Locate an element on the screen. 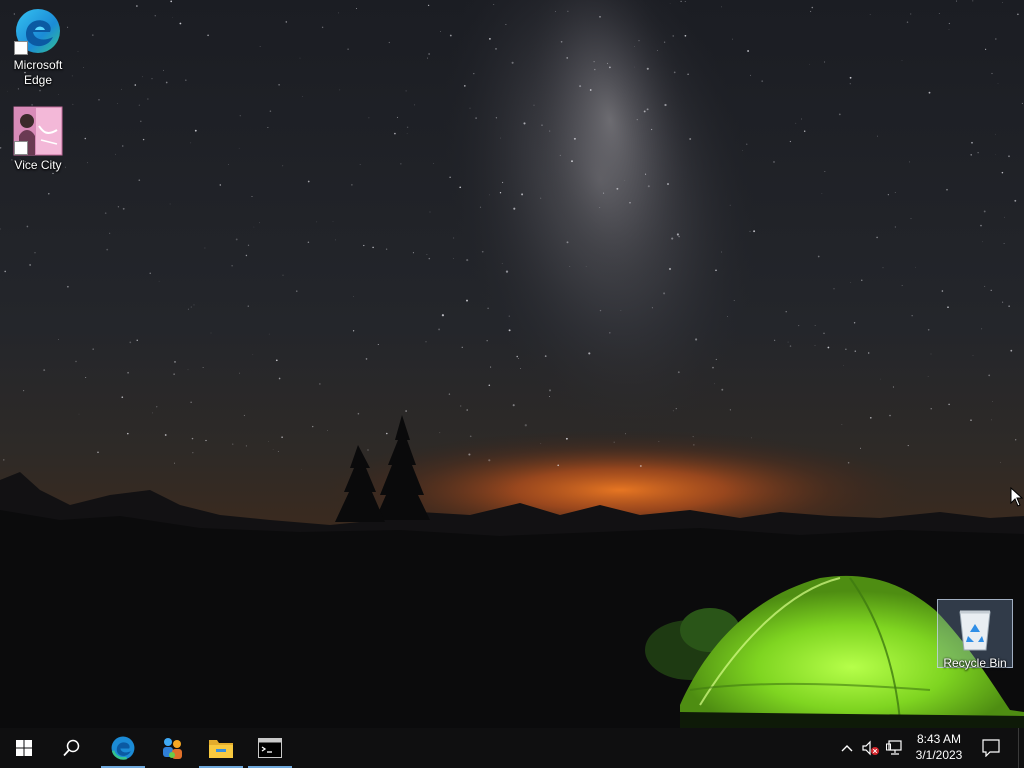 This screenshot has width=1024, height=768. show-hidden-icons-button is located at coordinates (847, 748).